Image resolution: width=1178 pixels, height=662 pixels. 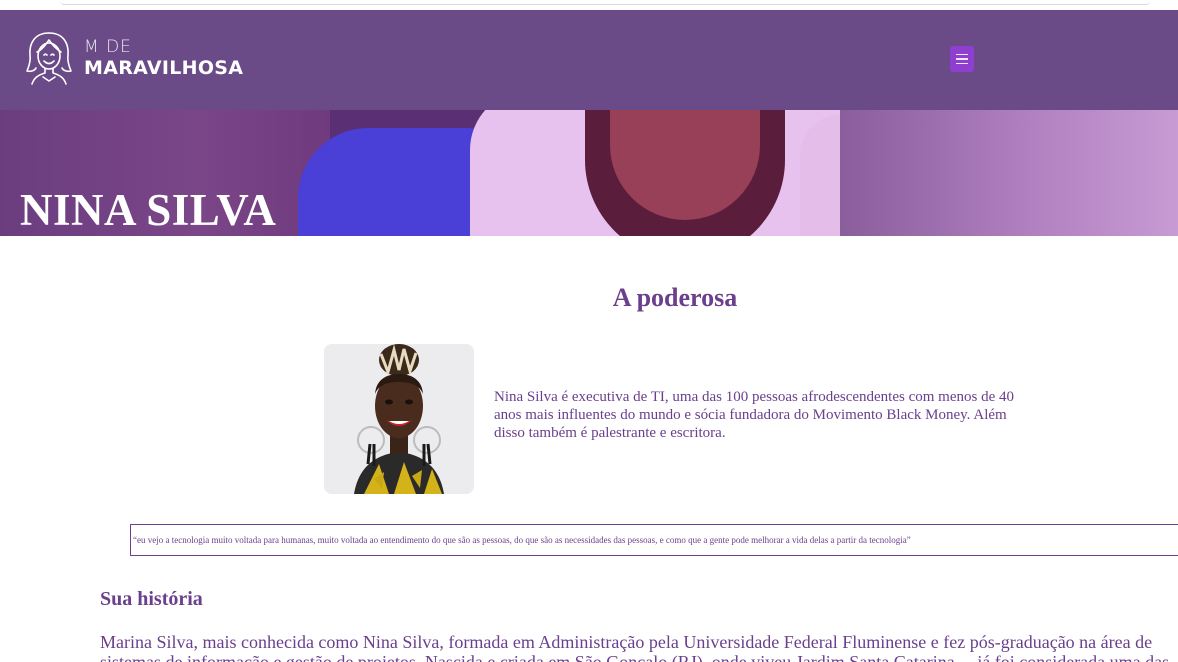 I want to click on logo-text-big: MARAVILHOSA, so click(x=164, y=67).